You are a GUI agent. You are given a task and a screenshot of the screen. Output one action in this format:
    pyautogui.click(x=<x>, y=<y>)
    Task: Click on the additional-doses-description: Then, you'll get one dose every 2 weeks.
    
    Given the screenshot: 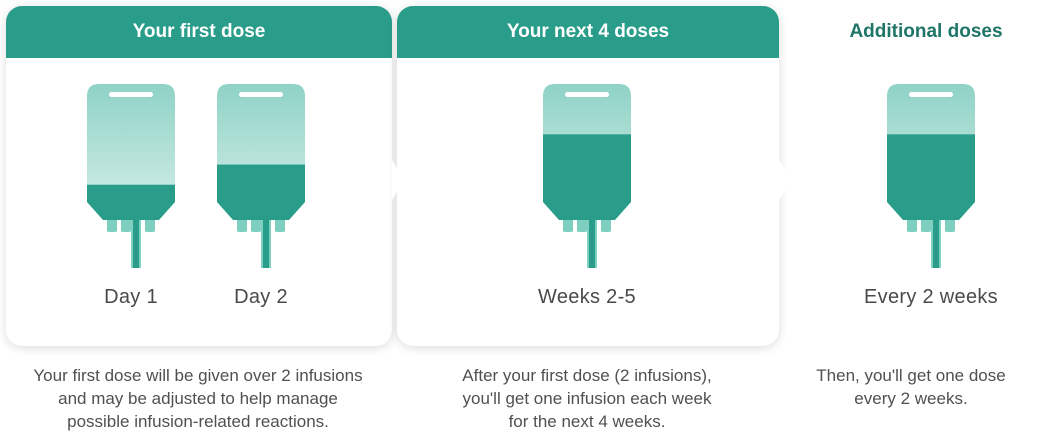 What is the action you would take?
    pyautogui.click(x=911, y=387)
    